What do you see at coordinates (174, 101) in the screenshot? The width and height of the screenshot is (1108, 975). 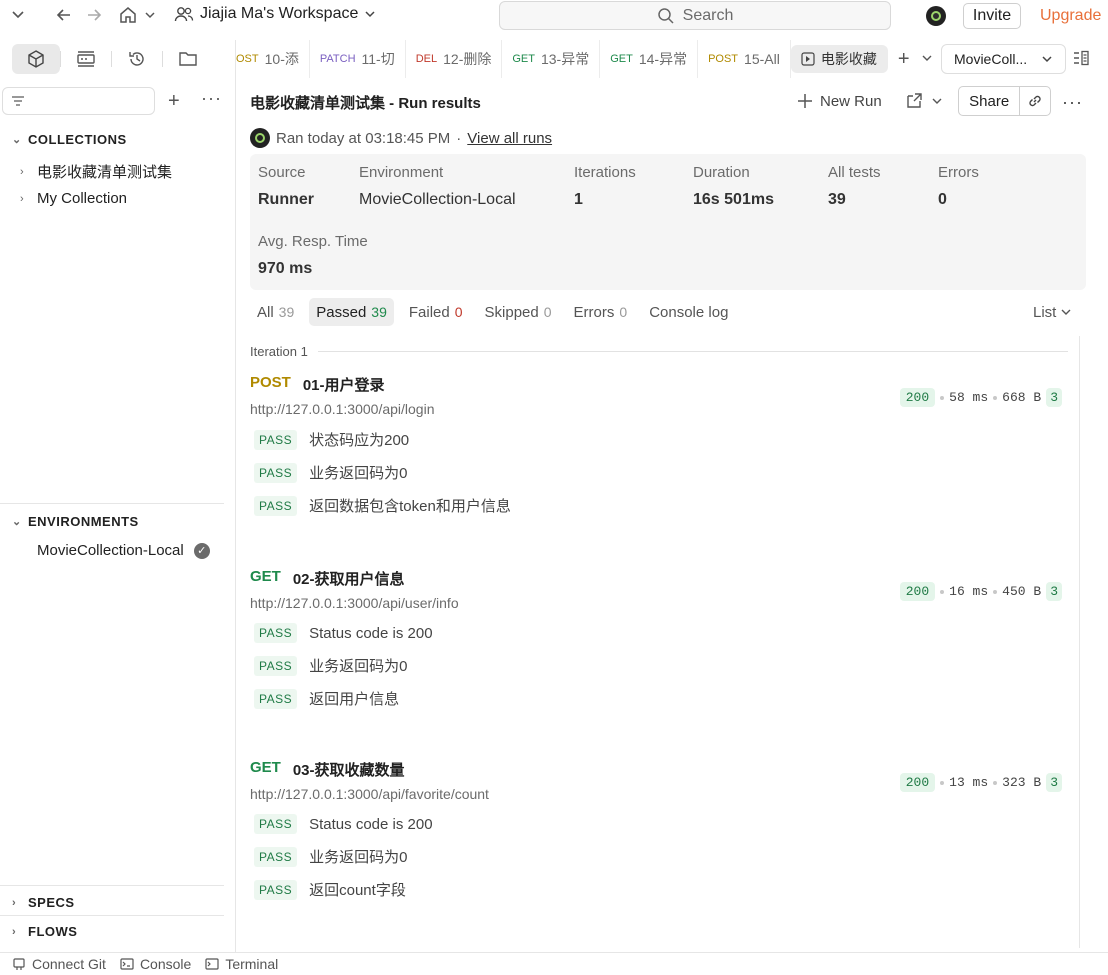 I see `add-icon: +` at bounding box center [174, 101].